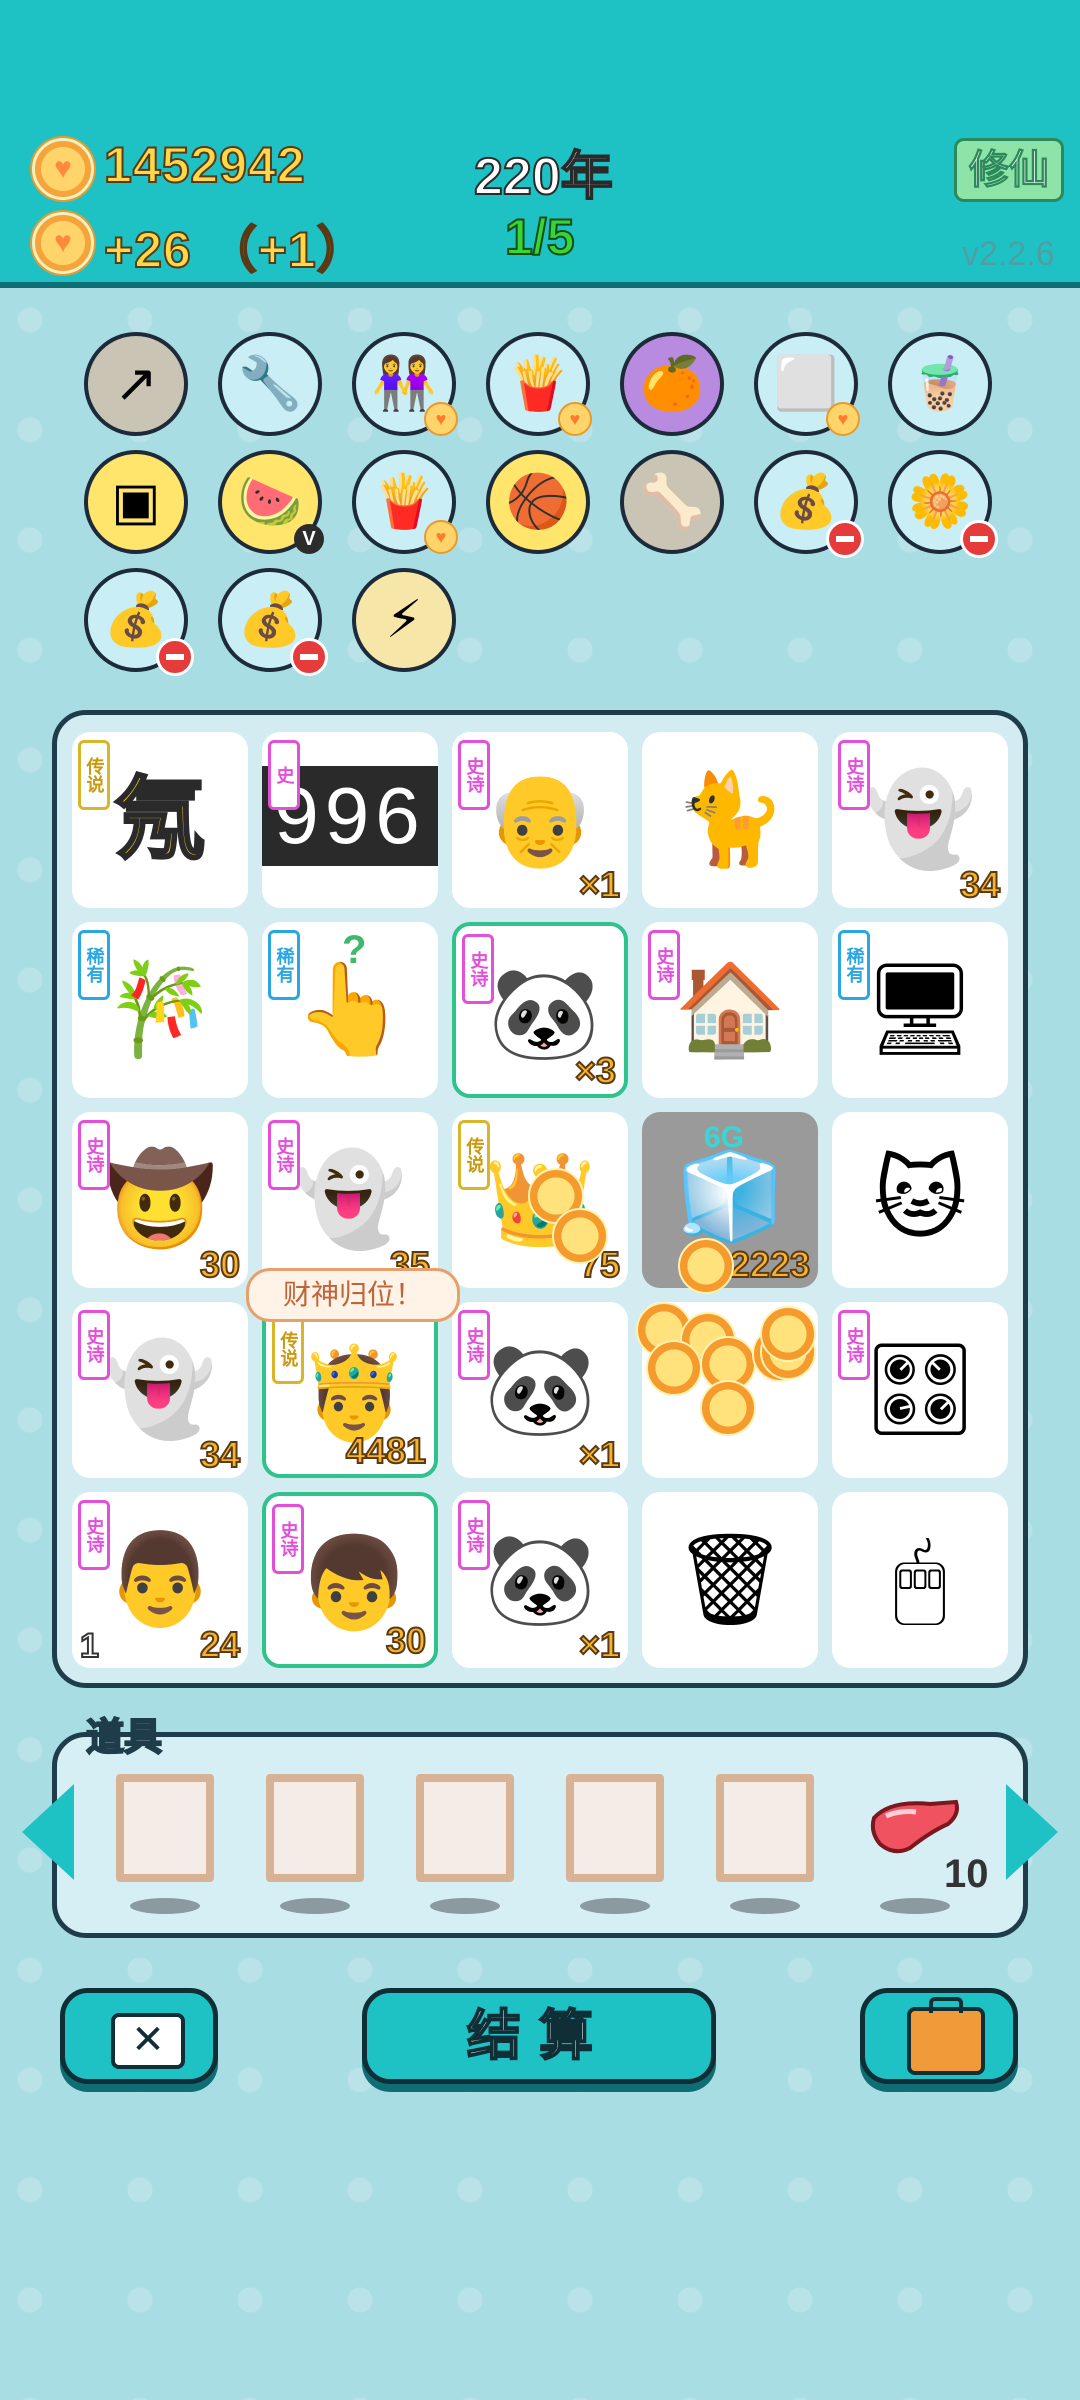 Image resolution: width=1080 pixels, height=2400 pixels. What do you see at coordinates (770, 1264) in the screenshot?
I see `cell-count: 2223` at bounding box center [770, 1264].